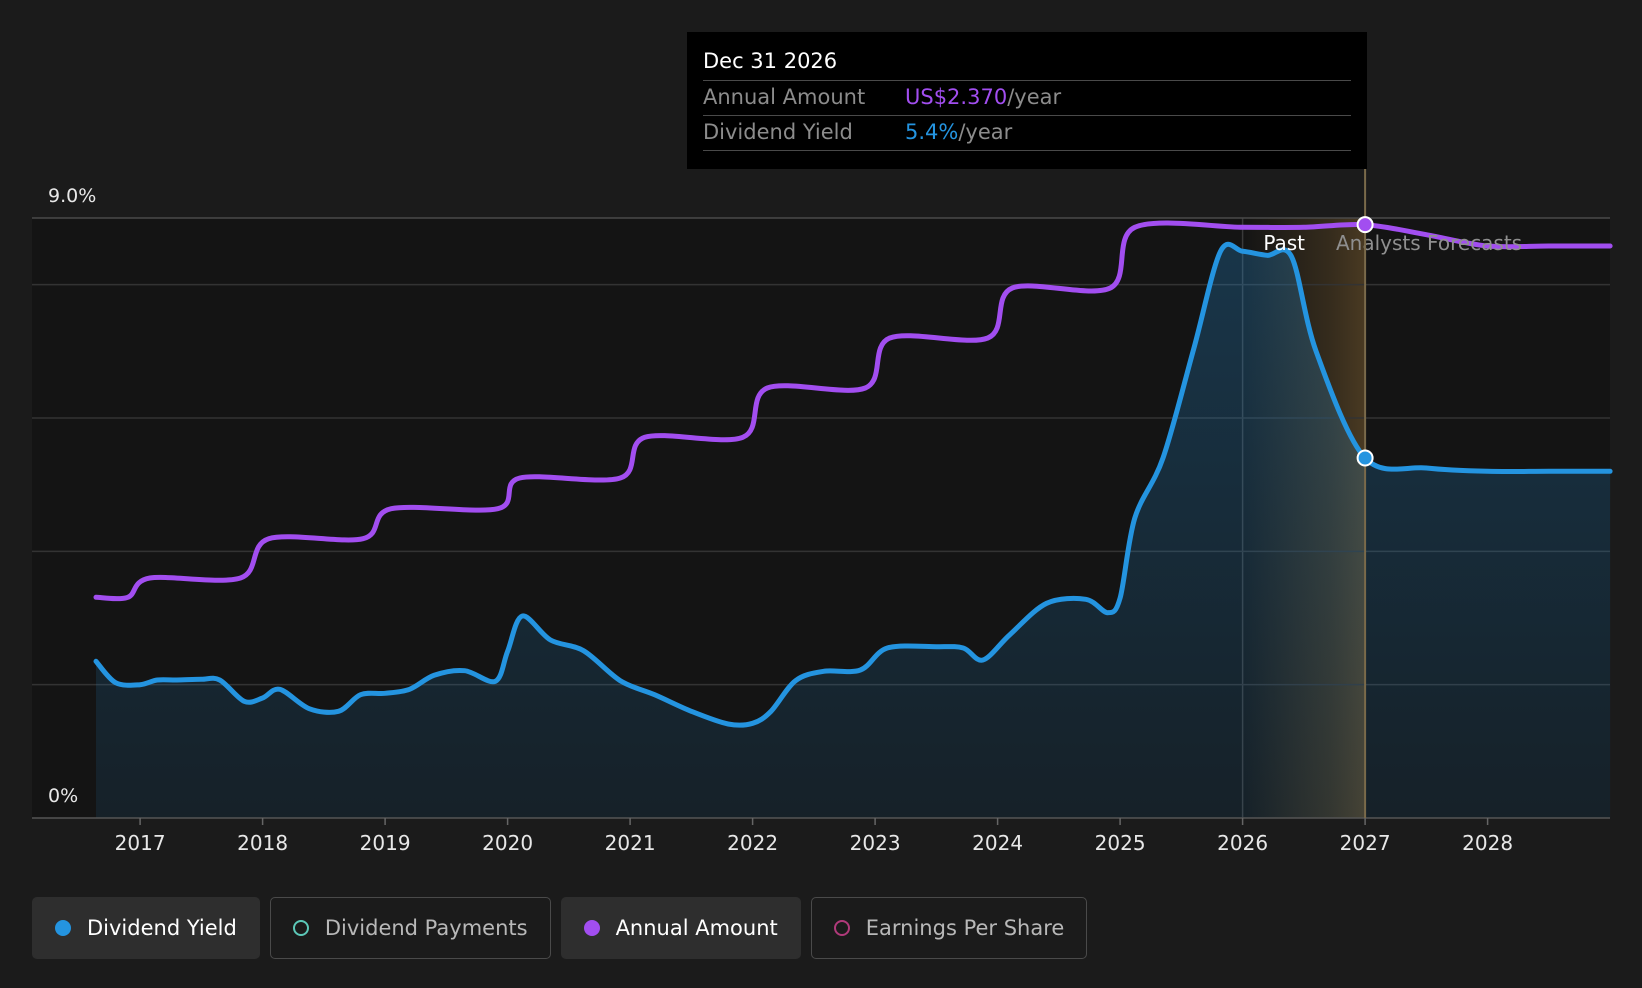  I want to click on x-tick-label: 2028, so click(1487, 843).